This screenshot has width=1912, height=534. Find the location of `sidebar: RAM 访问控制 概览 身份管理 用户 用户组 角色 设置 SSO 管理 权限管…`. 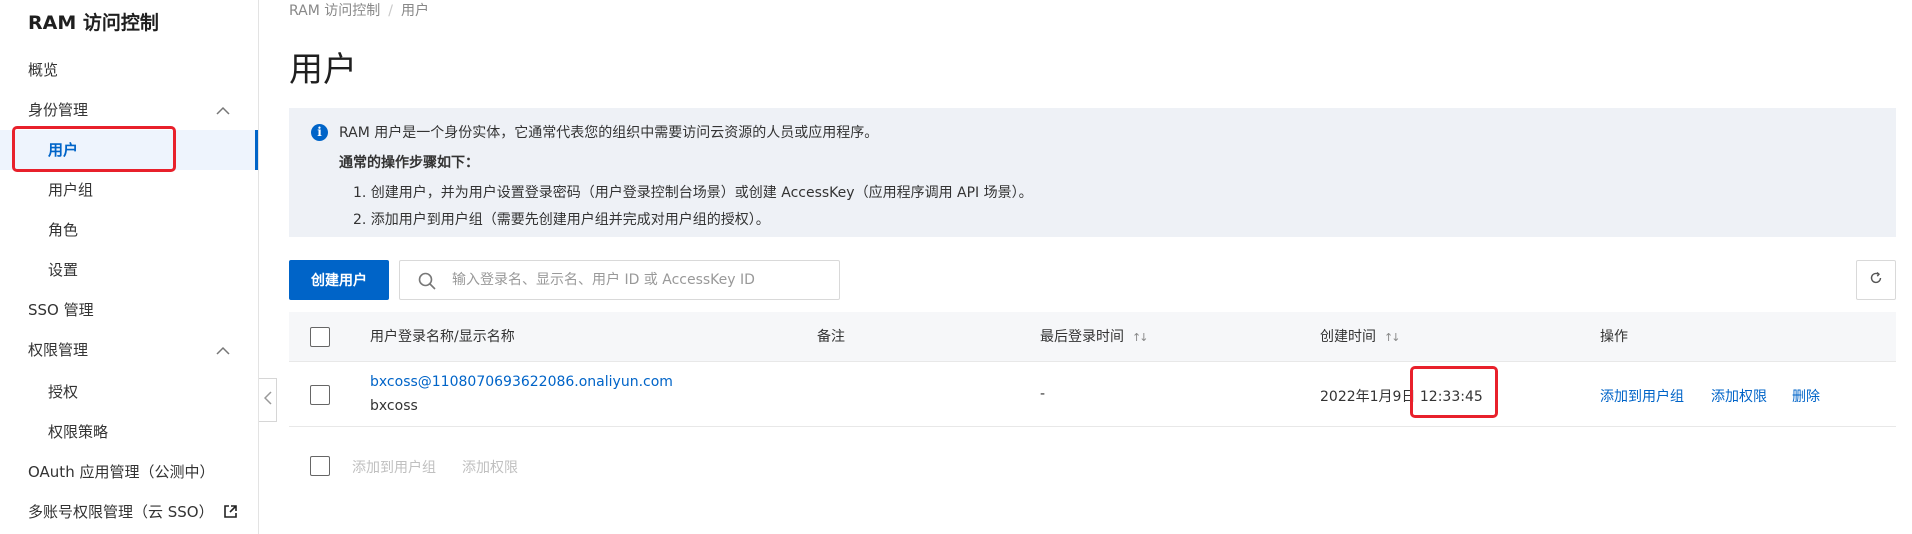

sidebar: RAM 访问控制 概览 身份管理 用户 用户组 角色 设置 SSO 管理 权限管… is located at coordinates (129, 267).